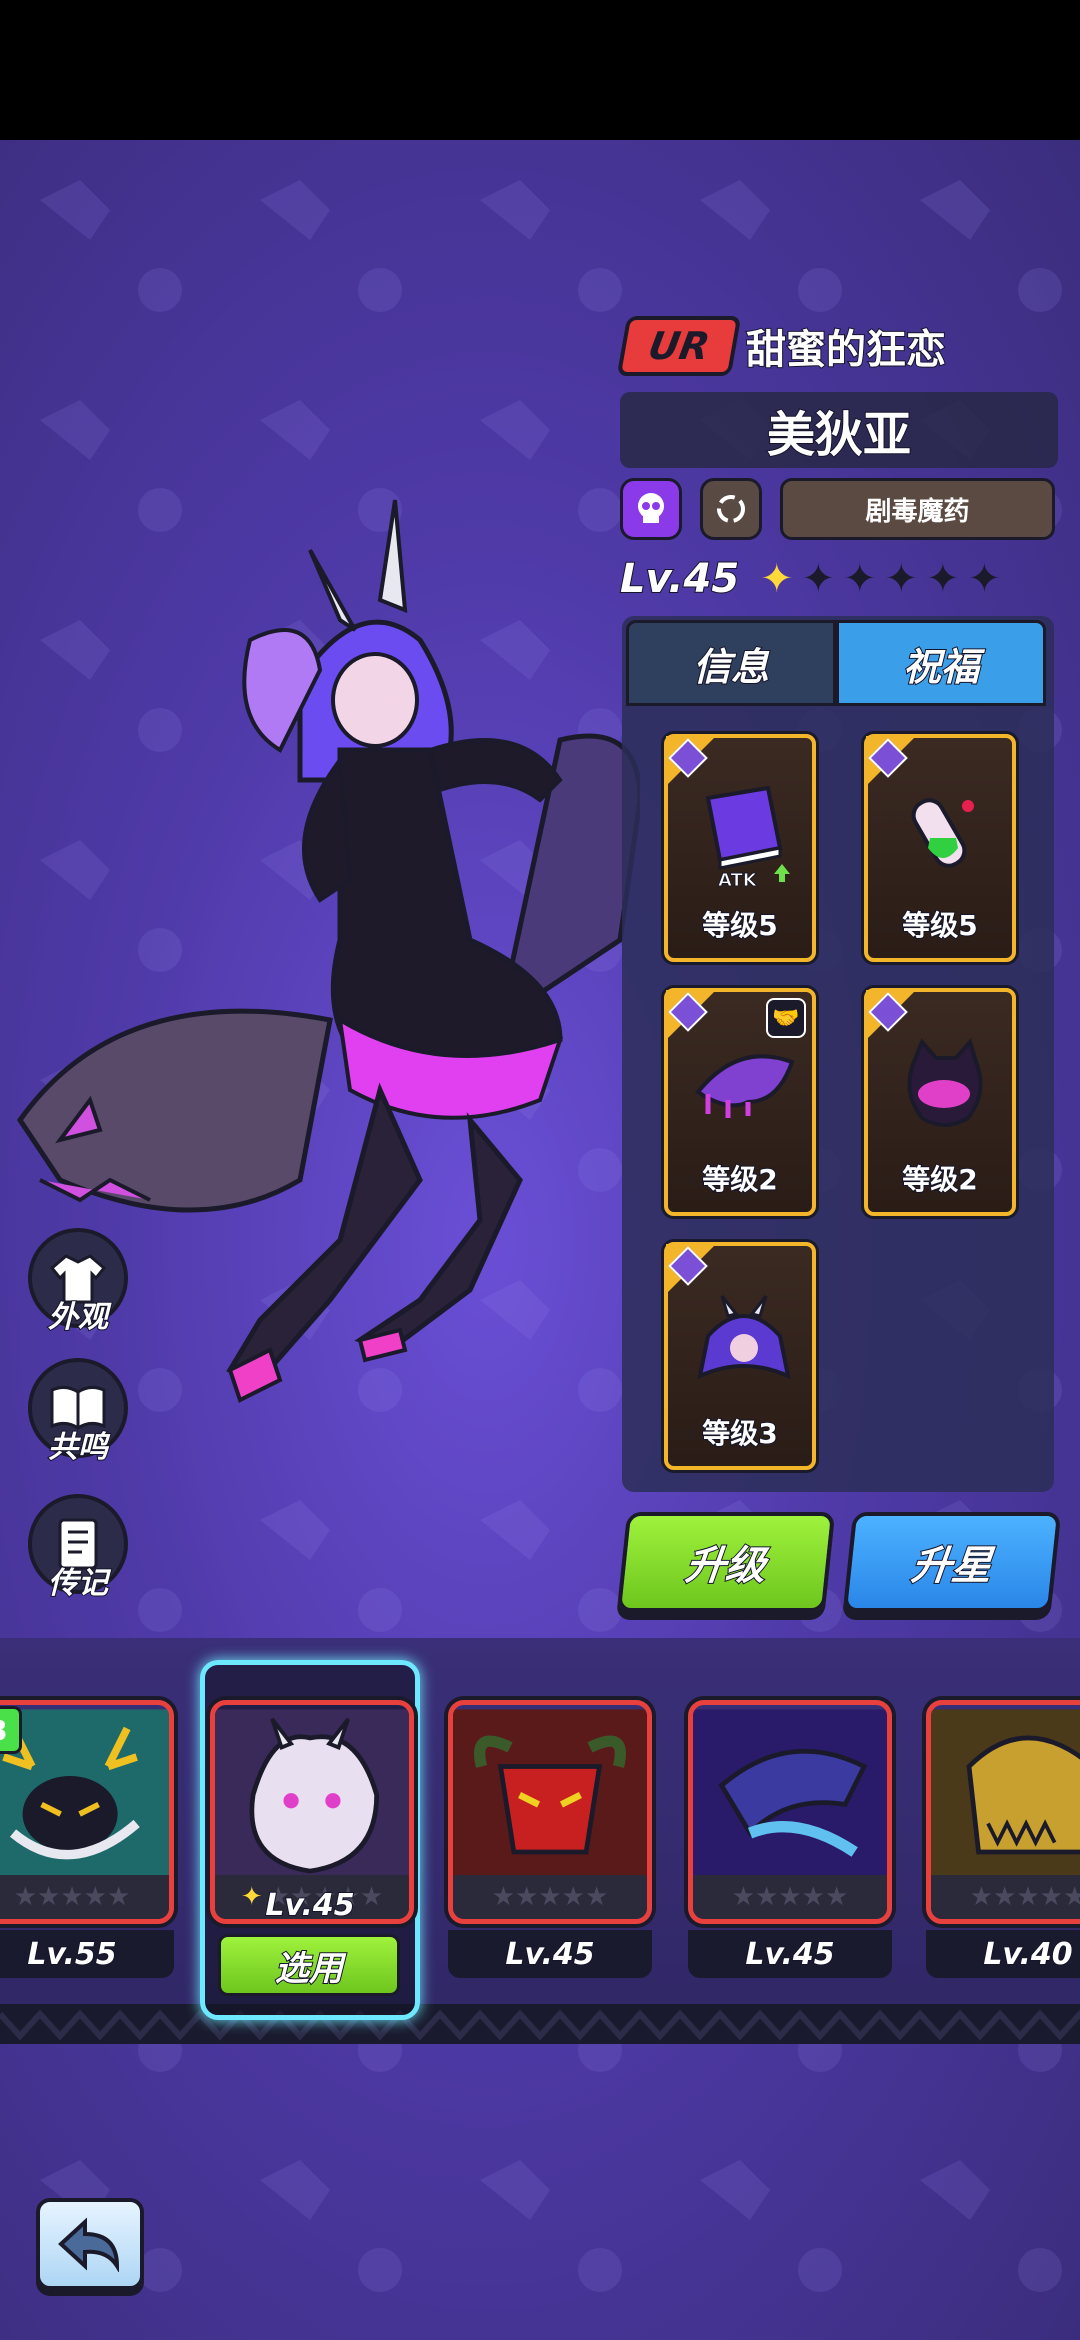  Describe the element at coordinates (942, 833) in the screenshot. I see `potion-icon` at that location.